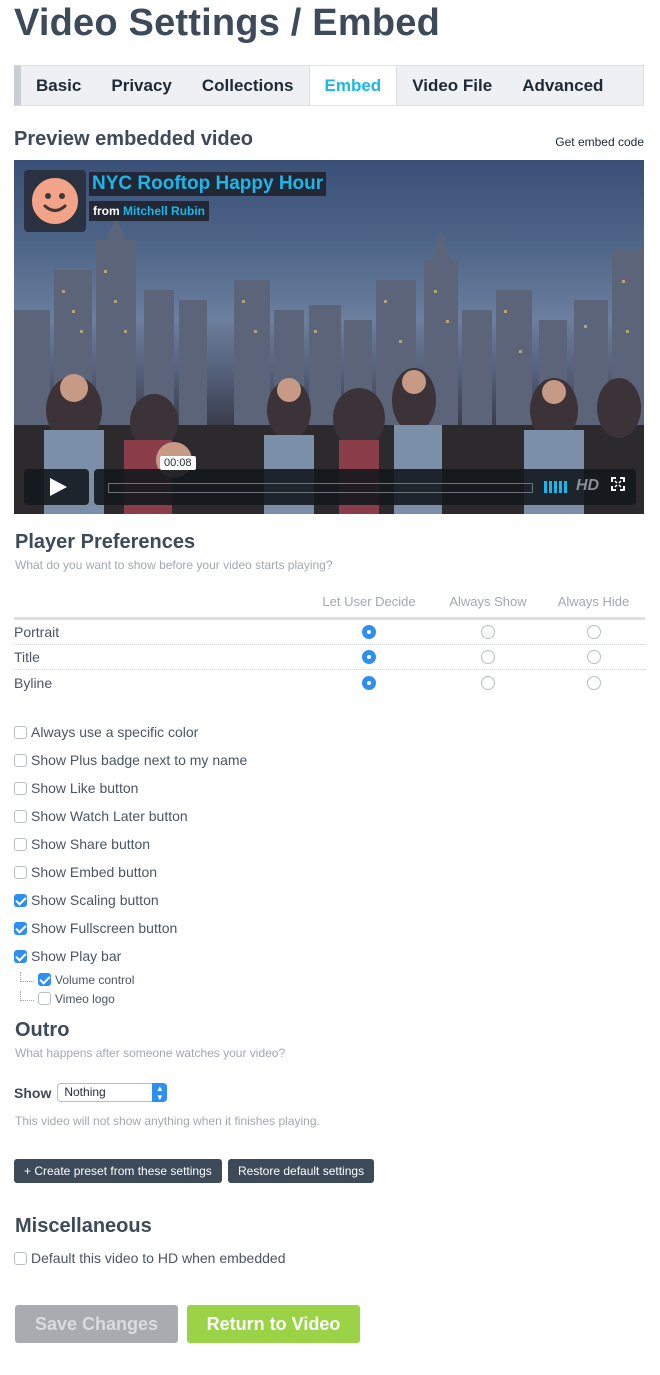 Image resolution: width=660 pixels, height=1375 pixels. I want to click on get-embed-code-link: Get embed code, so click(599, 142).